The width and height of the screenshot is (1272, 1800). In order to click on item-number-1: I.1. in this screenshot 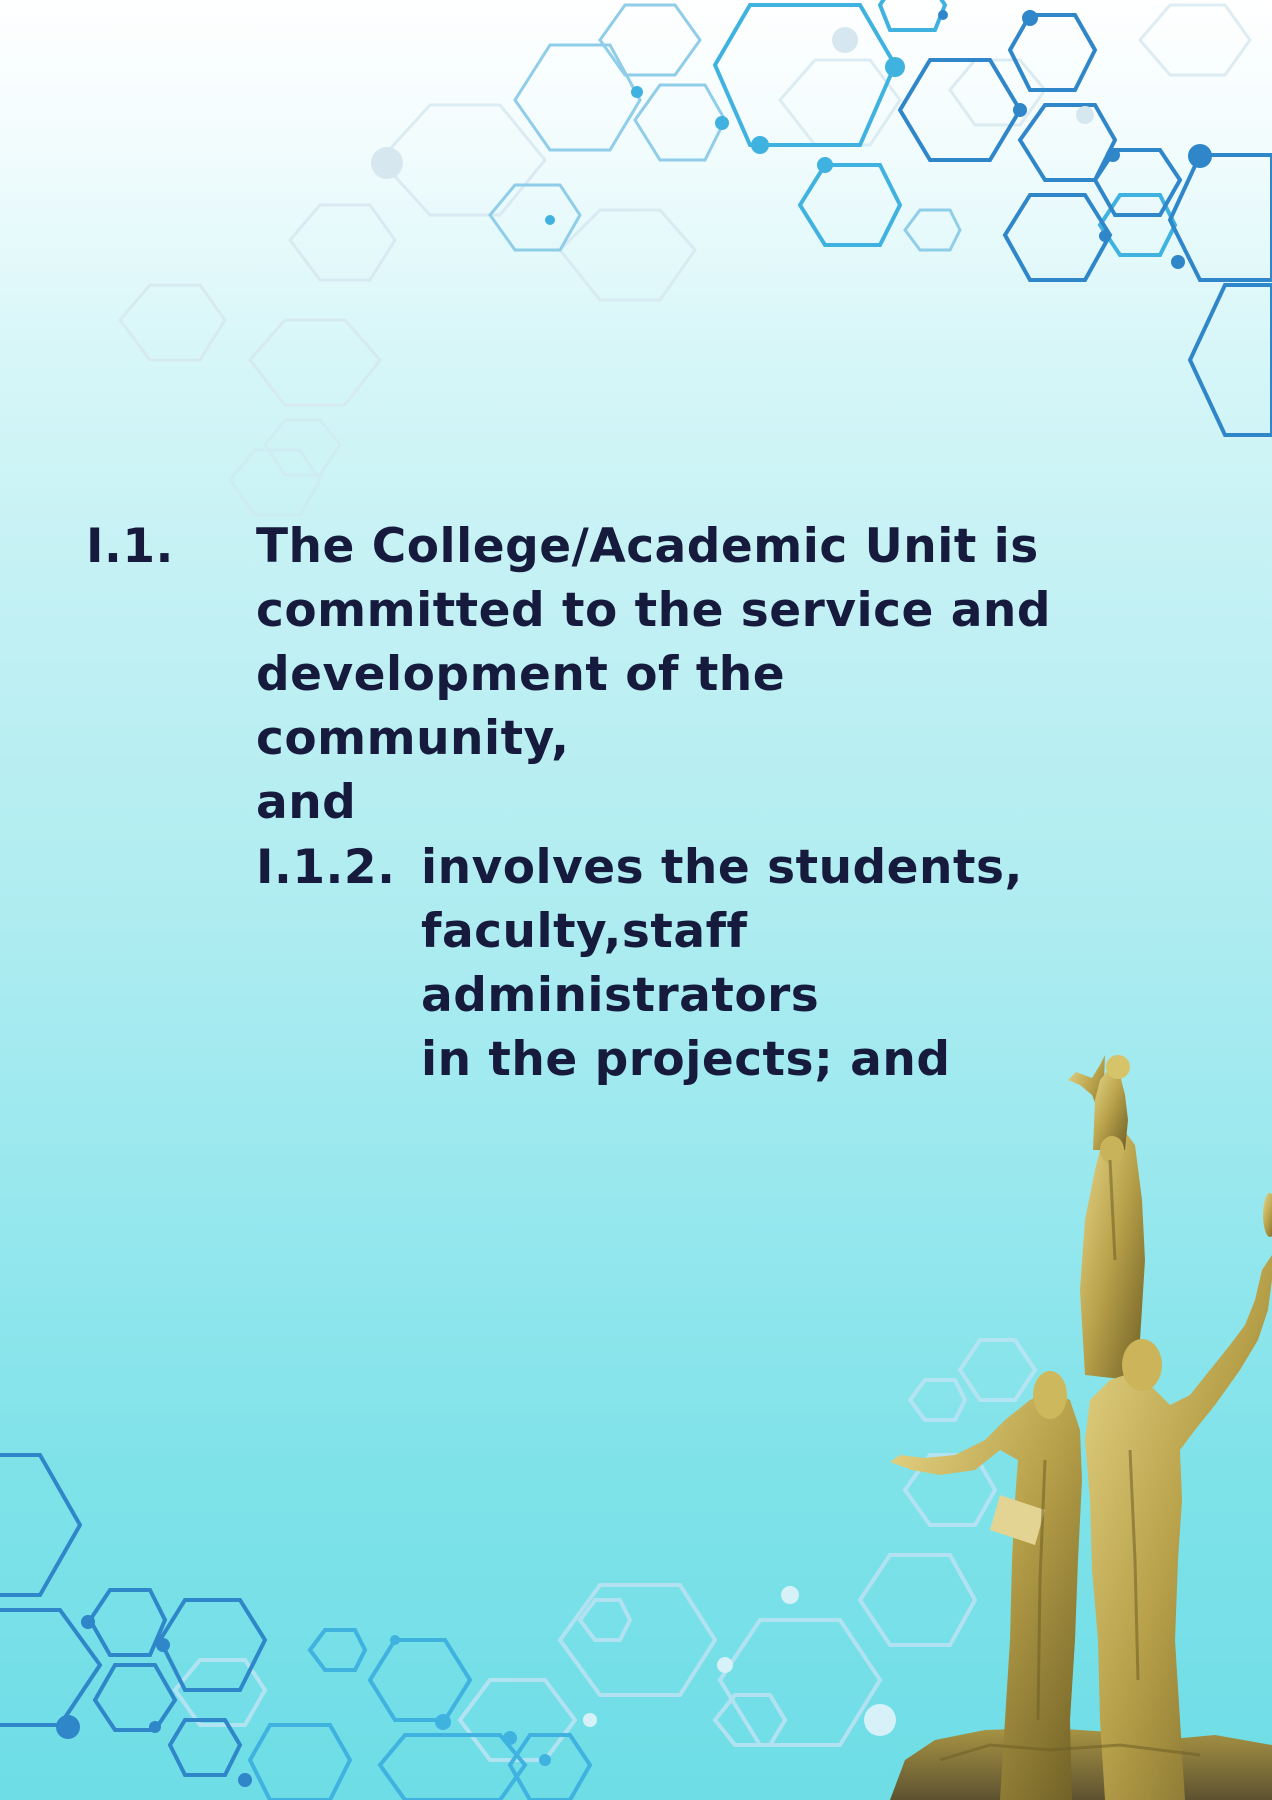, I will do `click(130, 546)`.